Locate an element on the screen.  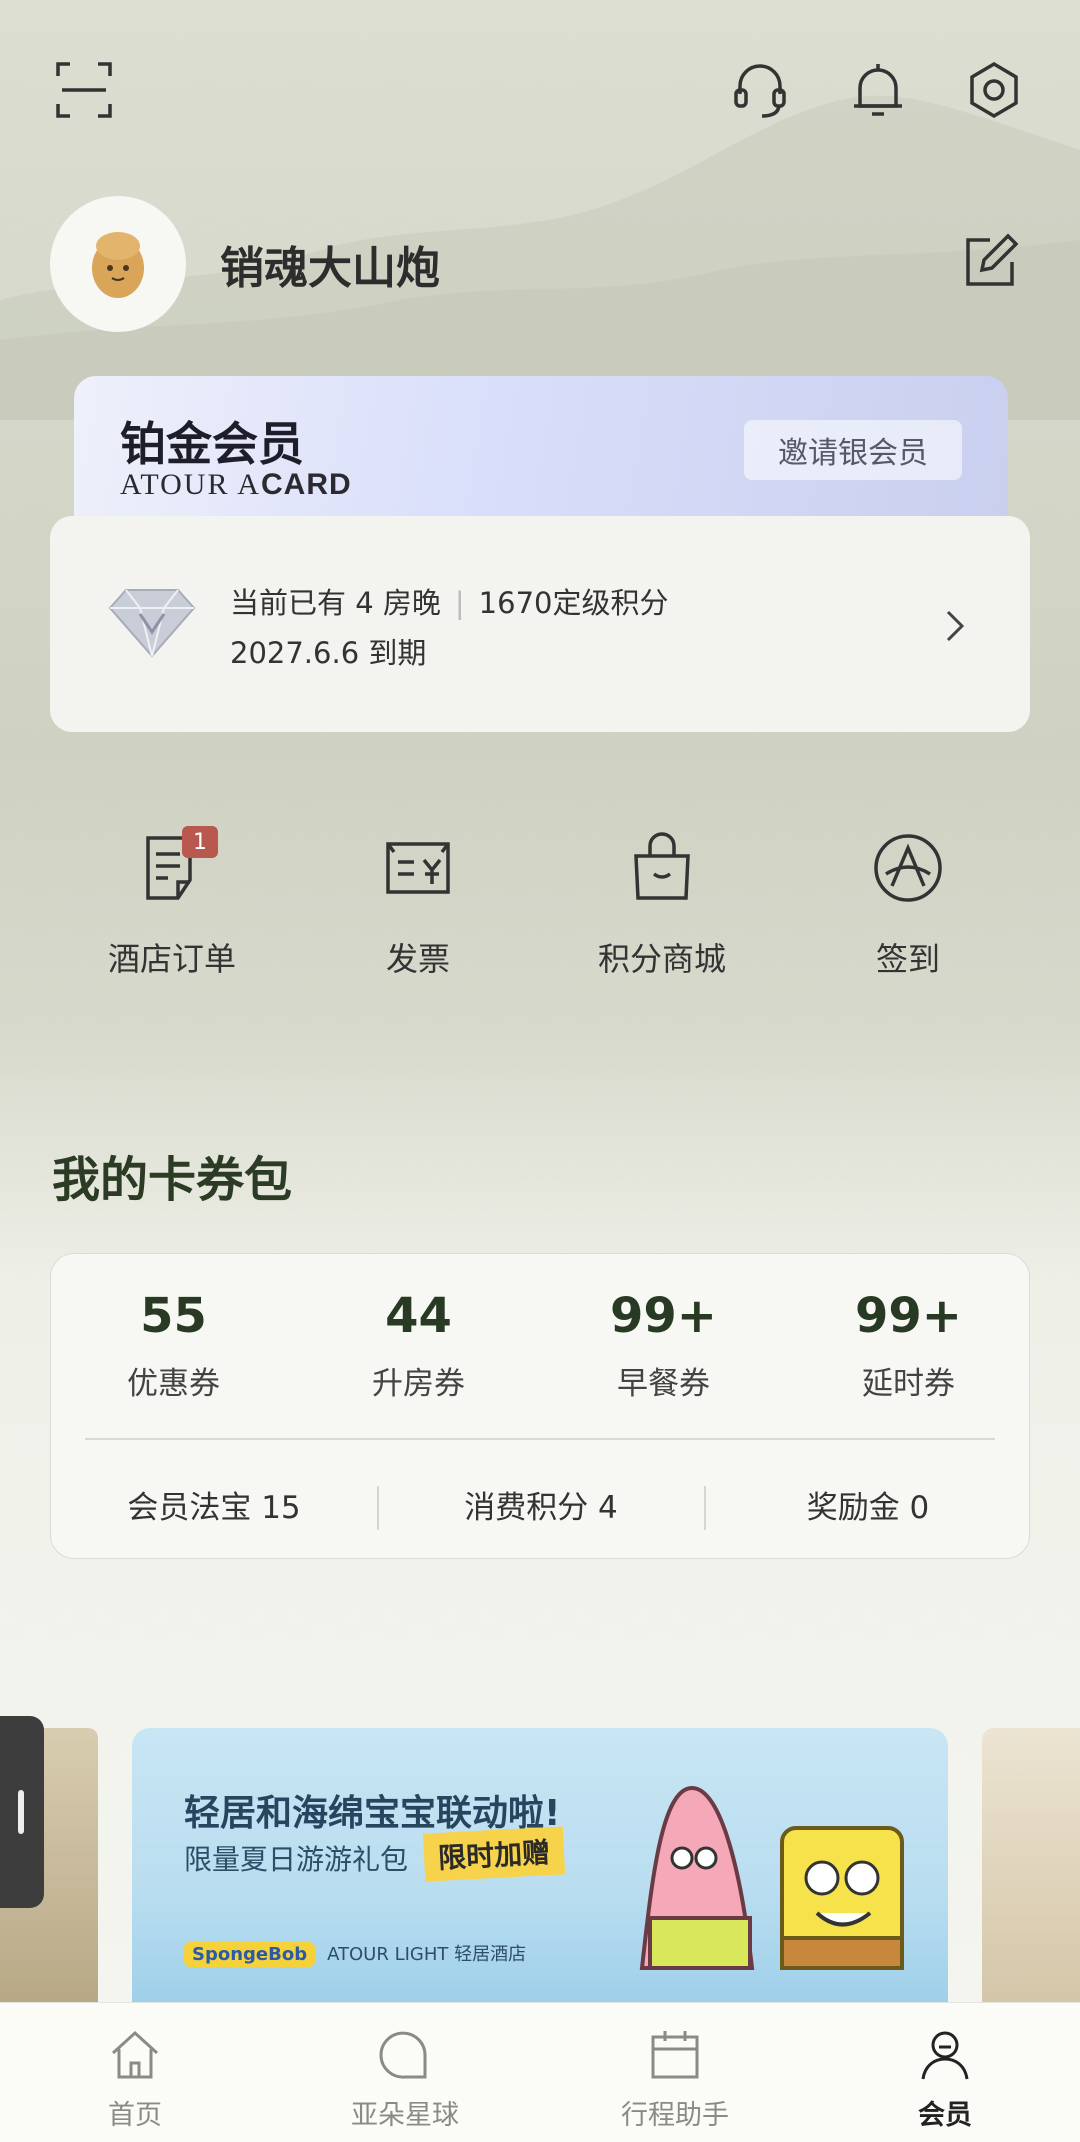
customer-service-button is located at coordinates (760, 90).